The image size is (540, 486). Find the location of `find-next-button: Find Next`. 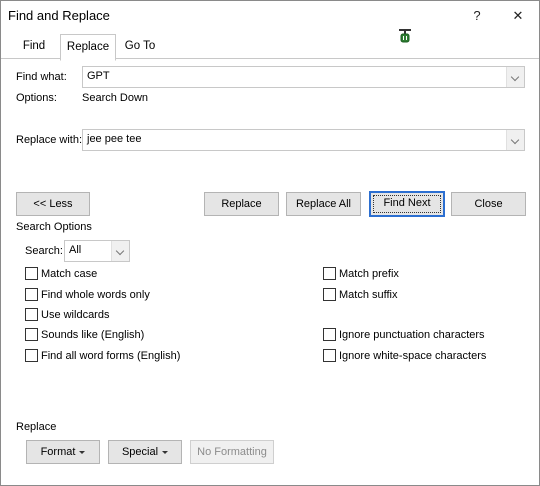

find-next-button: Find Next is located at coordinates (407, 204).